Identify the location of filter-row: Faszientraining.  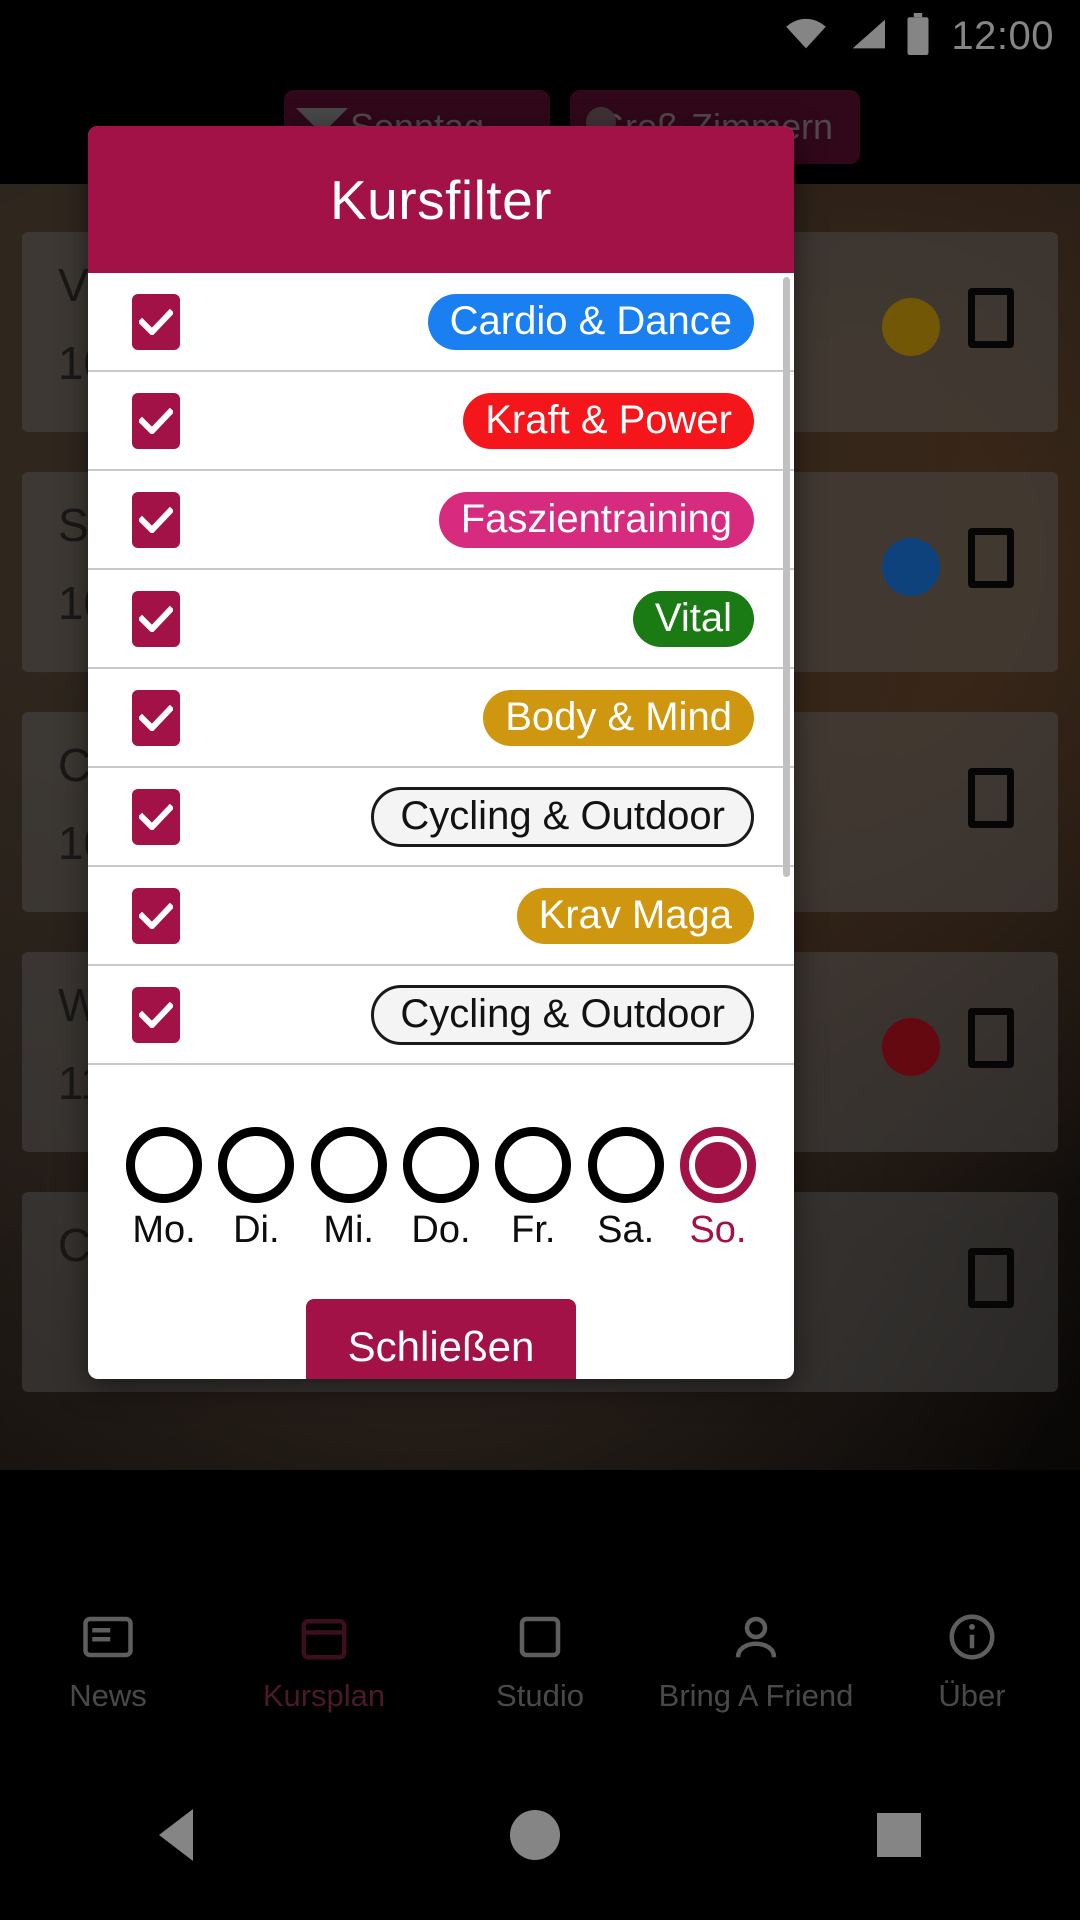
(441, 520).